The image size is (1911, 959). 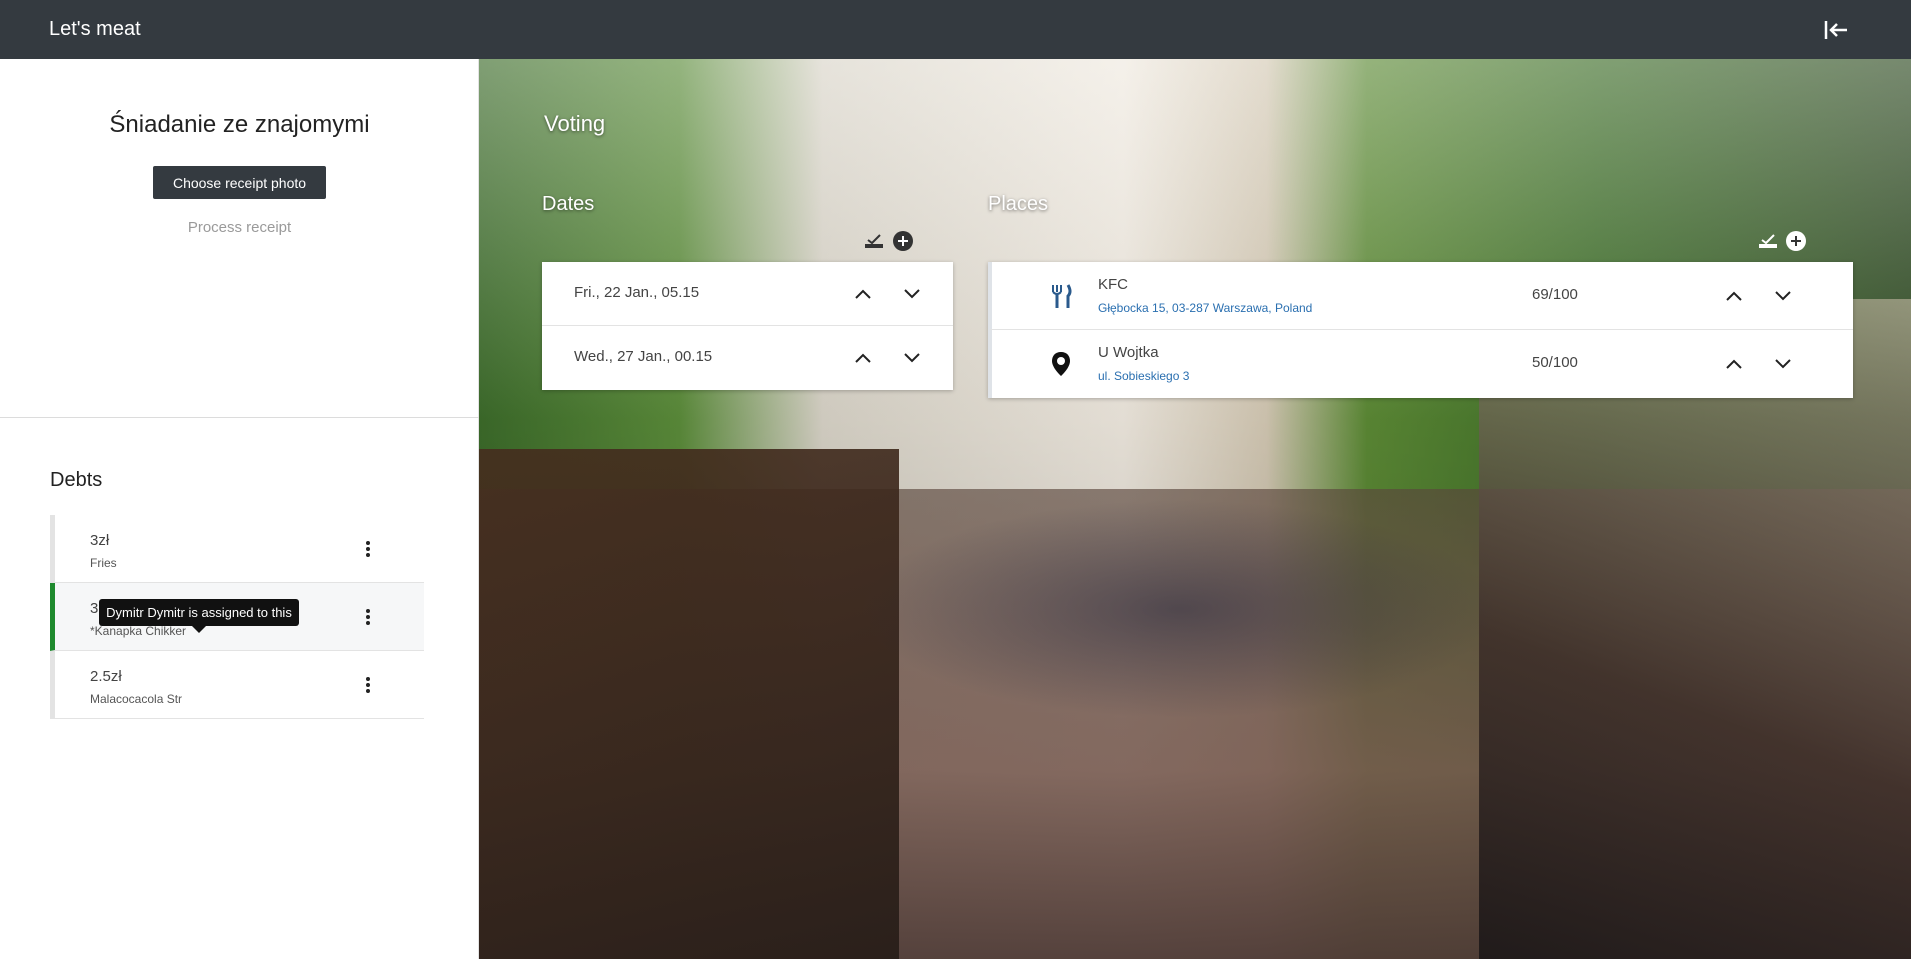 What do you see at coordinates (1205, 308) in the screenshot?
I see `place-address-link: Głębocka 15, 03-287 Warszawa, Poland` at bounding box center [1205, 308].